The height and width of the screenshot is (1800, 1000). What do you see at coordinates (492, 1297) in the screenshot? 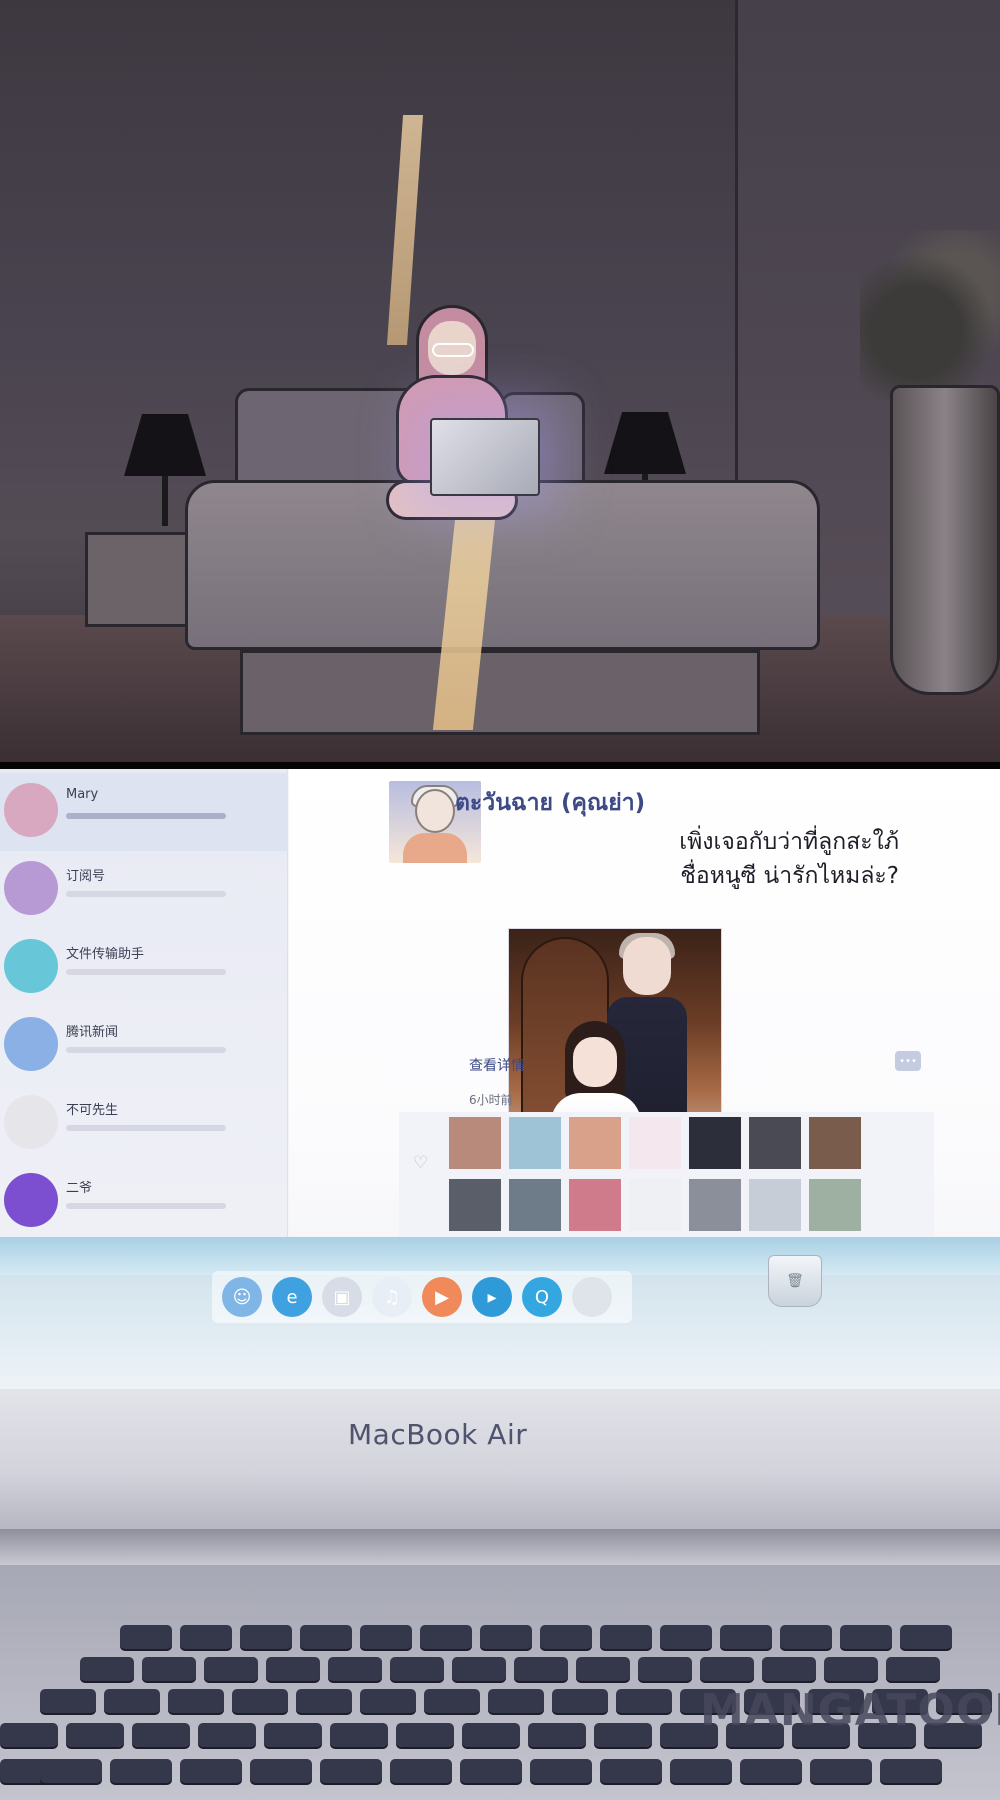
I see `video-icon: ▸` at bounding box center [492, 1297].